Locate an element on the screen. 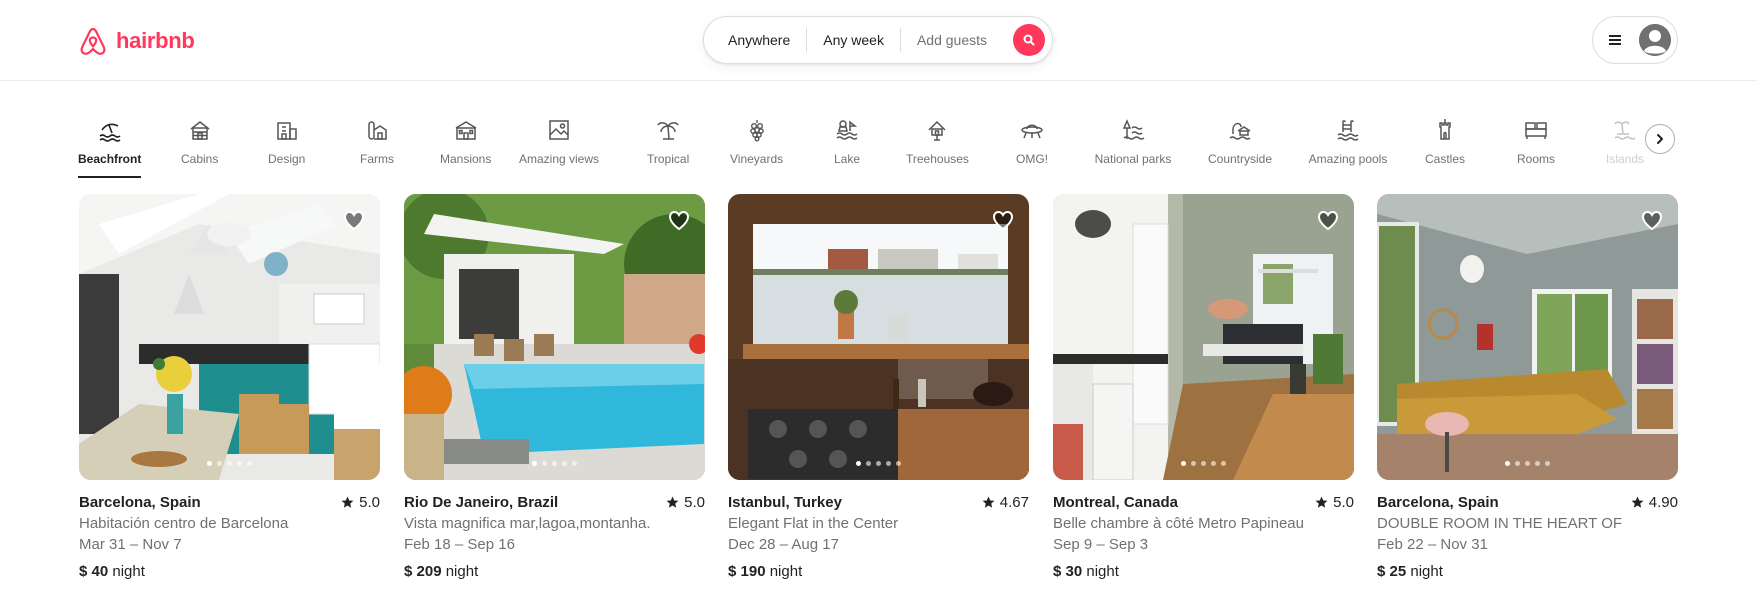 The image size is (1757, 613). treehouse-icon is located at coordinates (937, 130).